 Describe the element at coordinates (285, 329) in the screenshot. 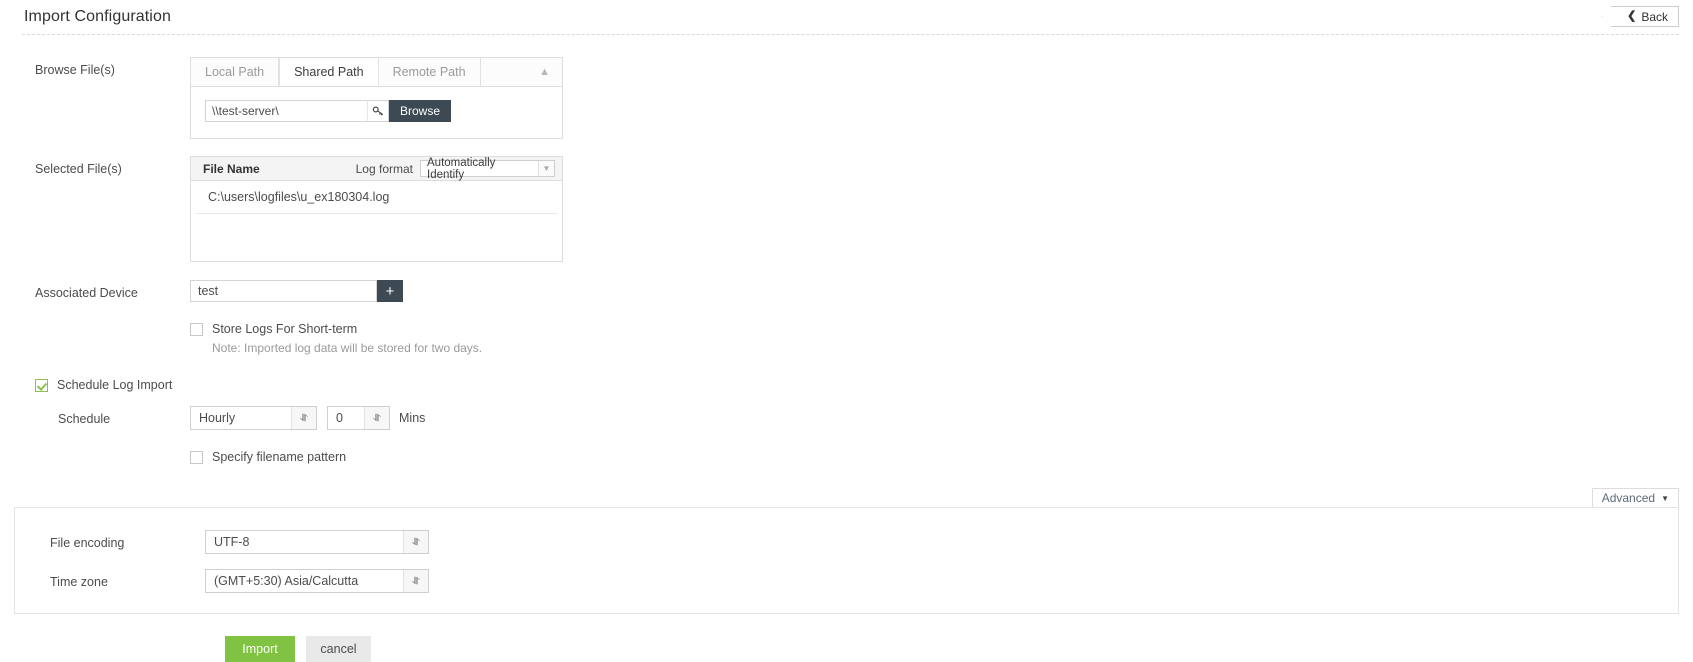

I see `store-logs-short-term-label: Store Logs For Short-term` at that location.